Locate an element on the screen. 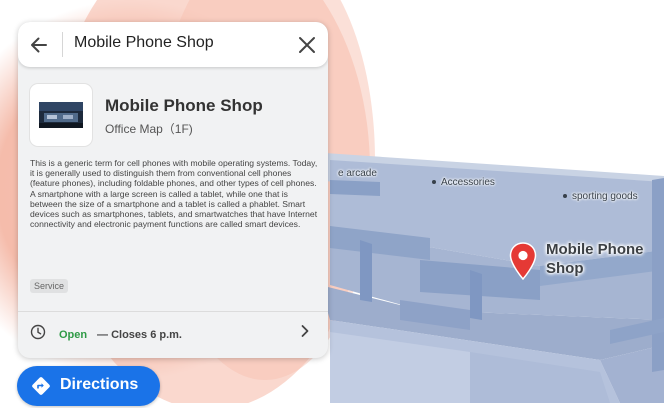  map-label-sporting-goods: sporting goods is located at coordinates (600, 196).